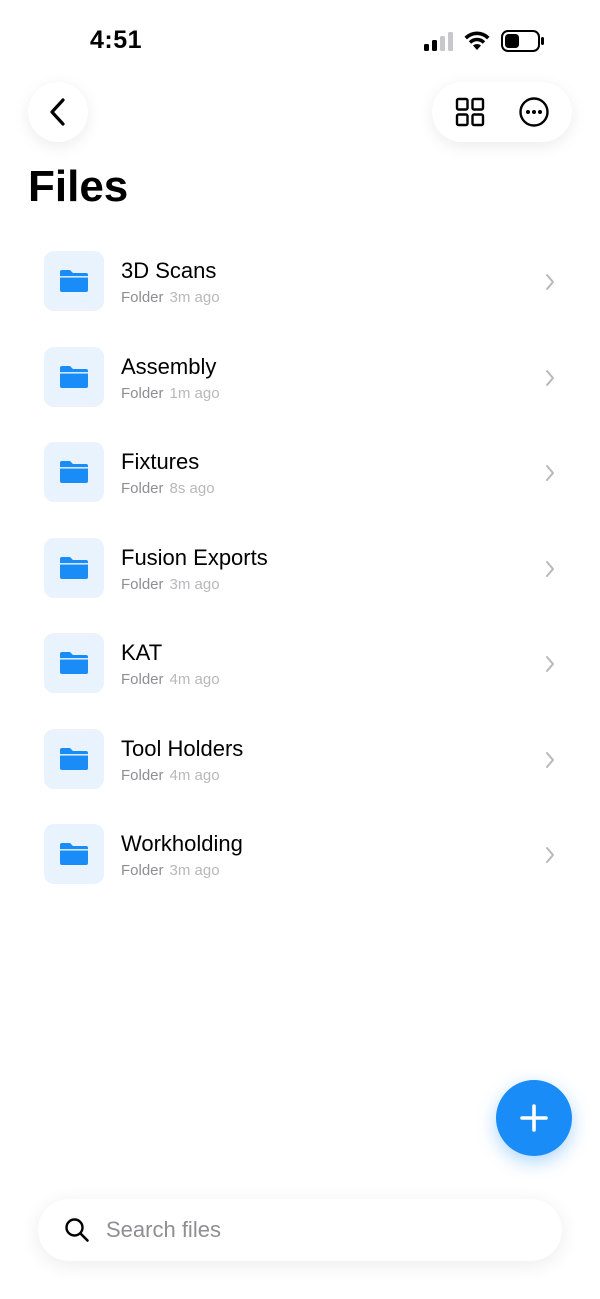 The image size is (600, 1299). What do you see at coordinates (502, 112) in the screenshot?
I see `header-actions` at bounding box center [502, 112].